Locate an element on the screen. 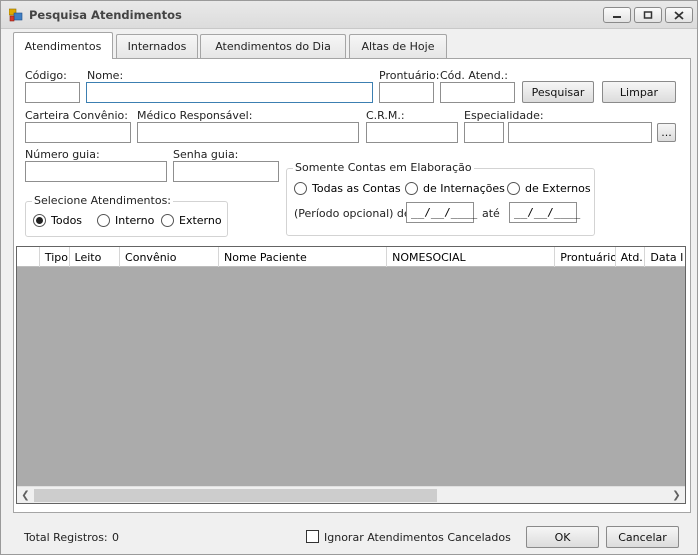 The width and height of the screenshot is (698, 555). maximize-button is located at coordinates (648, 15).